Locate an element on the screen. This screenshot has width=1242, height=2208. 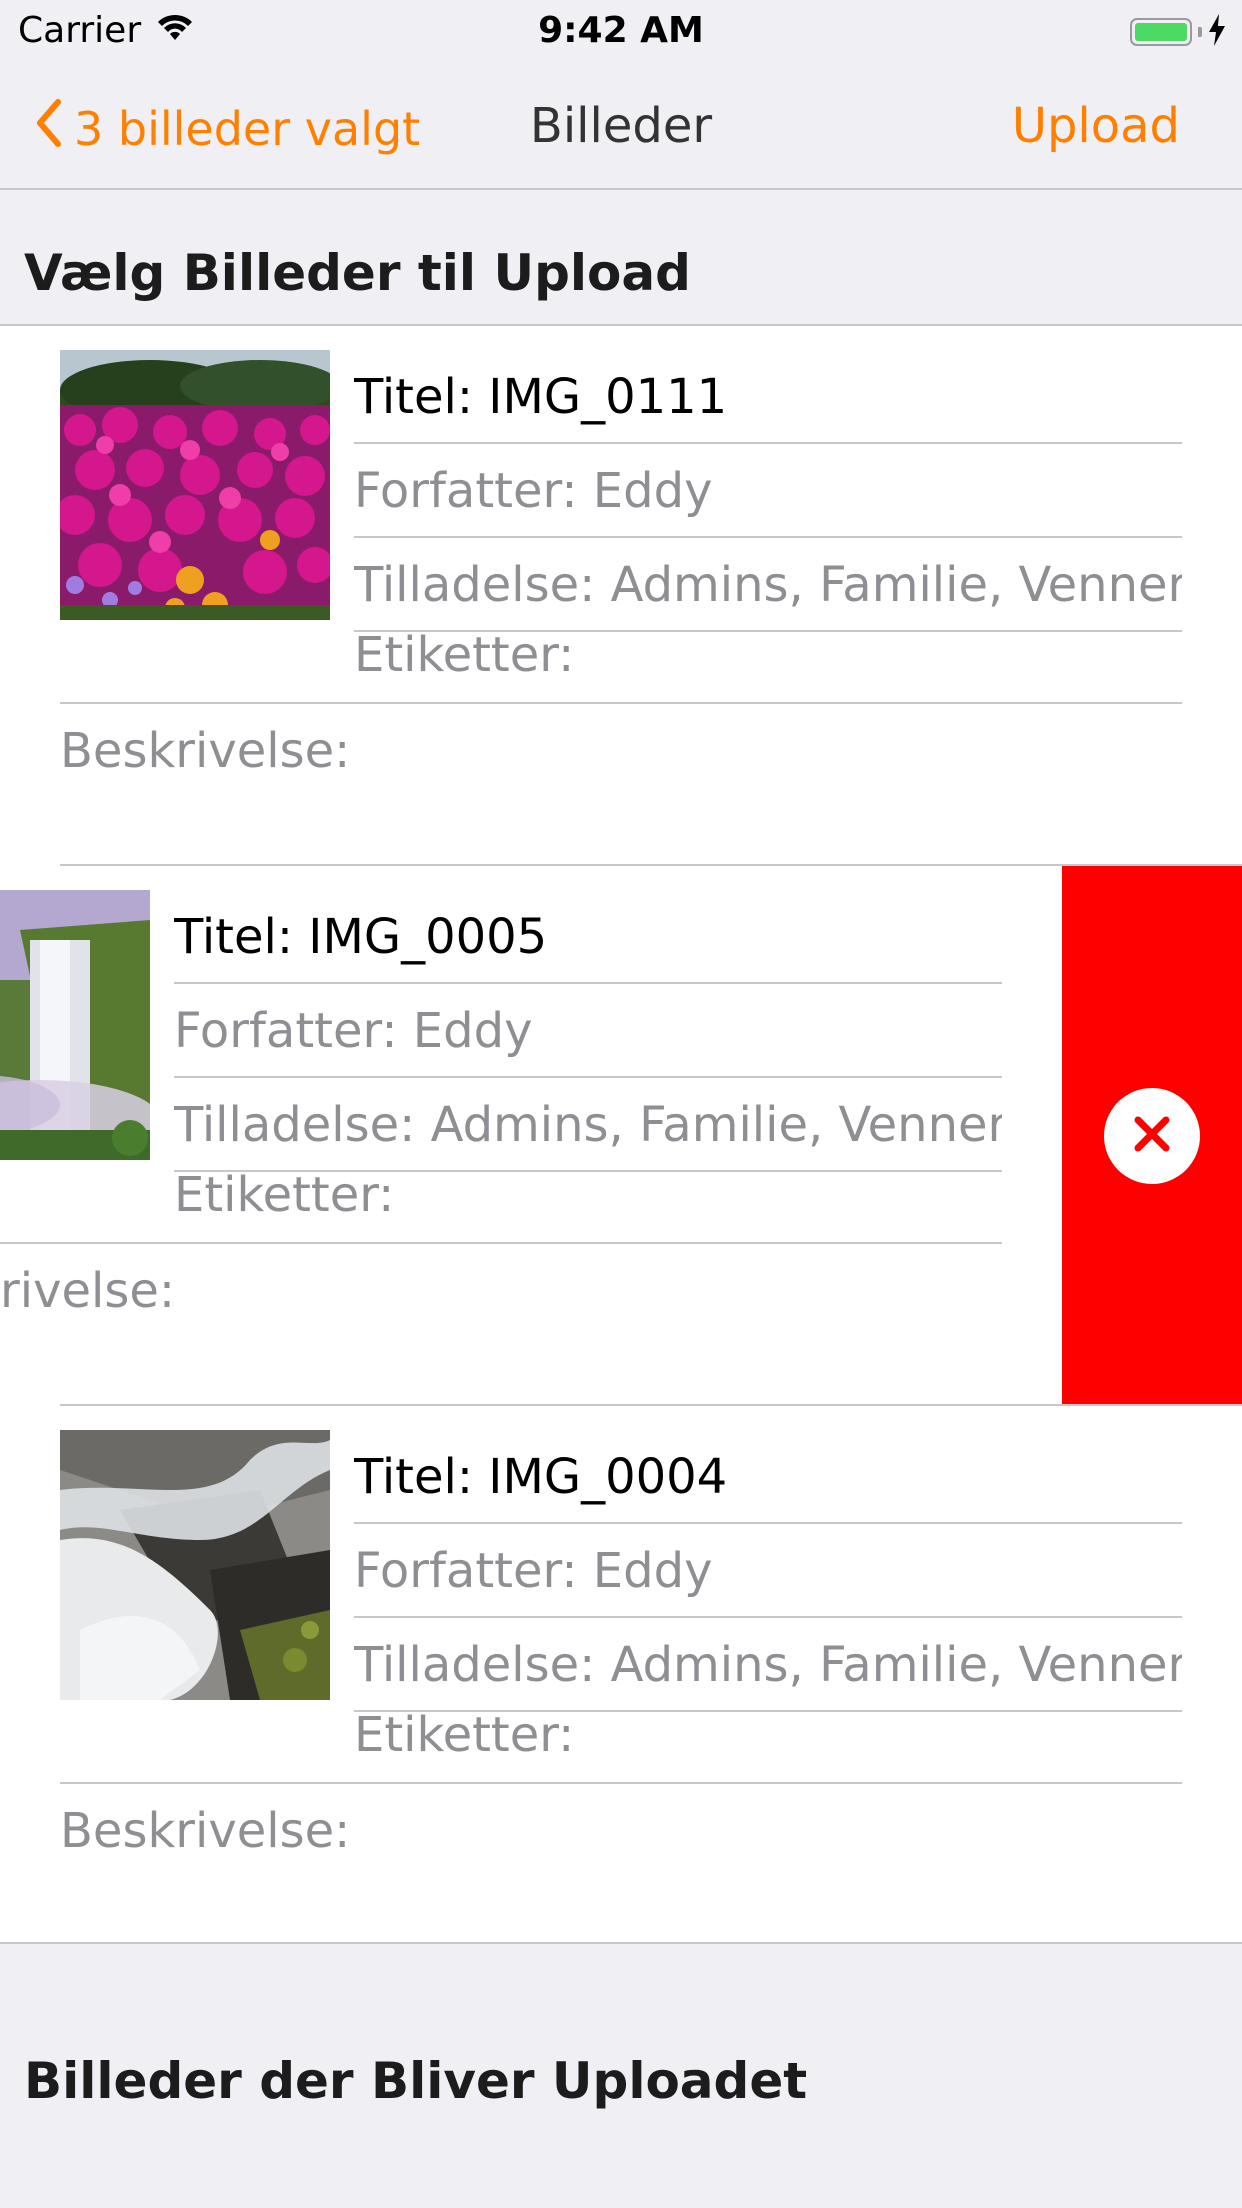
battery-indicator is located at coordinates (1178, 32).